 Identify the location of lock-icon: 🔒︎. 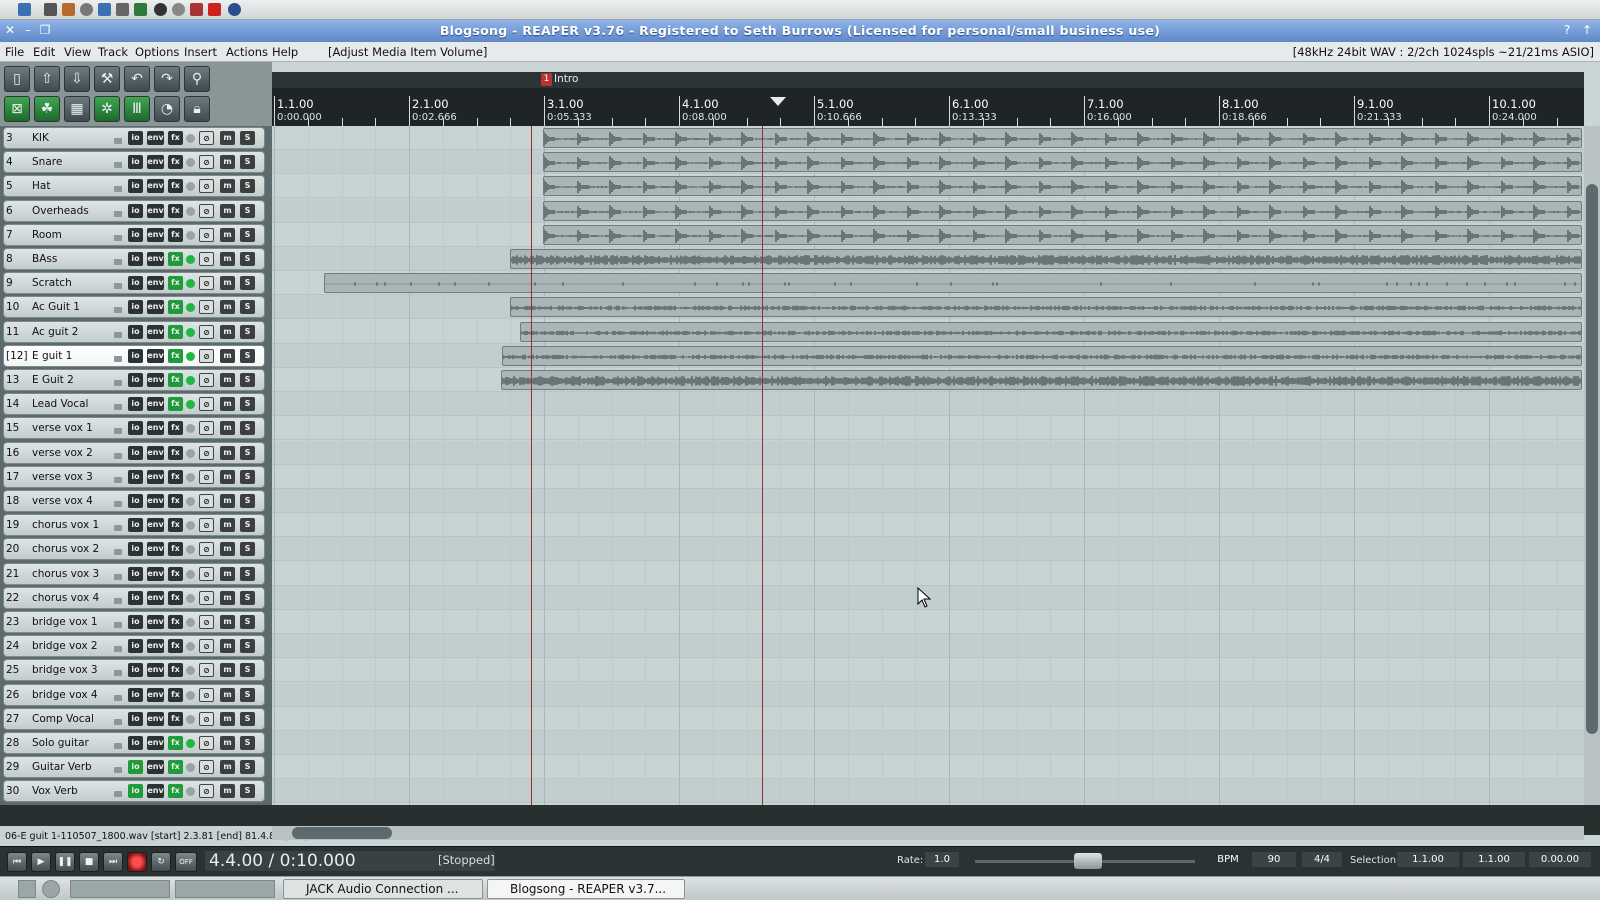
(197, 109).